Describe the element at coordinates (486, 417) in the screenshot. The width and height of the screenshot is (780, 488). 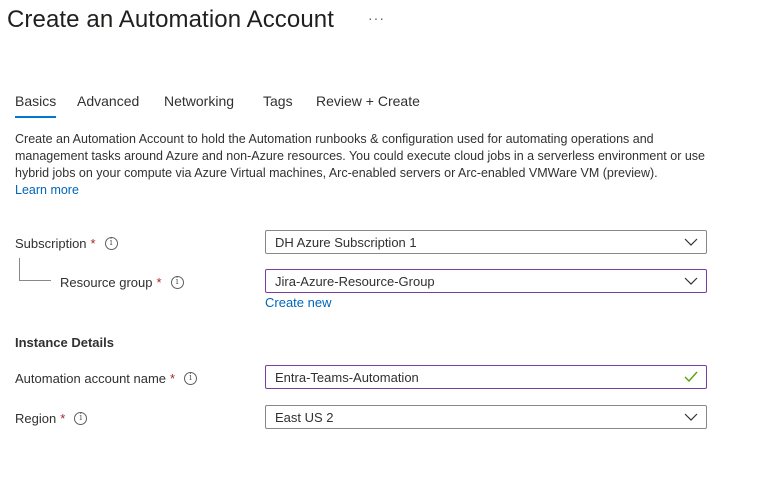
I see `region-dropdown: East US 2` at that location.